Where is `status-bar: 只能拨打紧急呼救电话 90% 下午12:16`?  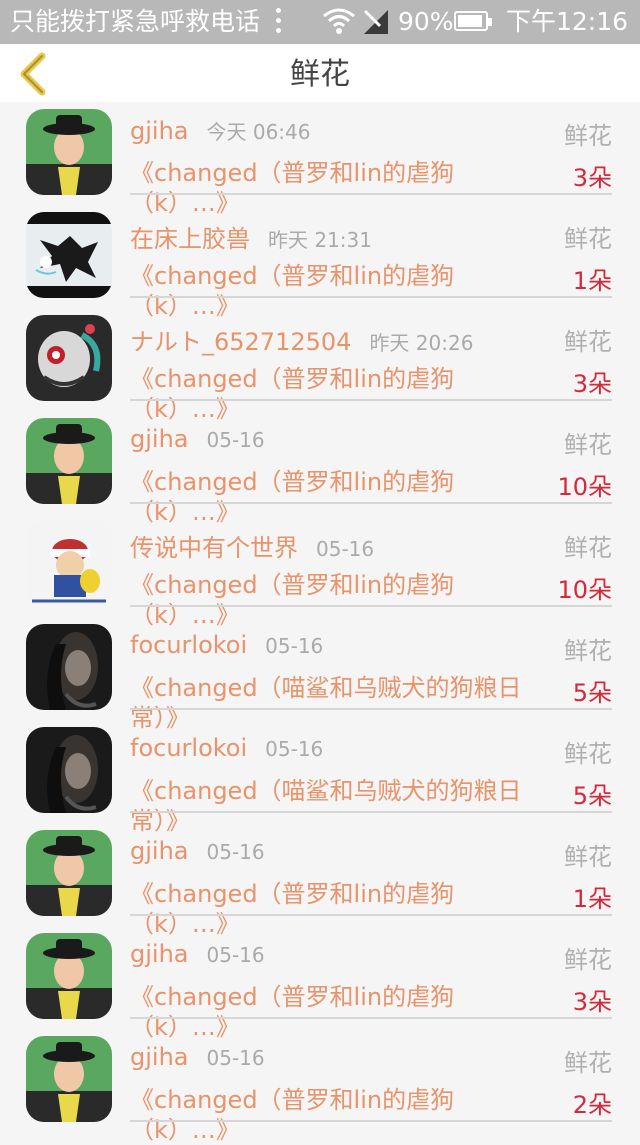 status-bar: 只能拨打紧急呼救电话 90% 下午12:16 is located at coordinates (320, 22).